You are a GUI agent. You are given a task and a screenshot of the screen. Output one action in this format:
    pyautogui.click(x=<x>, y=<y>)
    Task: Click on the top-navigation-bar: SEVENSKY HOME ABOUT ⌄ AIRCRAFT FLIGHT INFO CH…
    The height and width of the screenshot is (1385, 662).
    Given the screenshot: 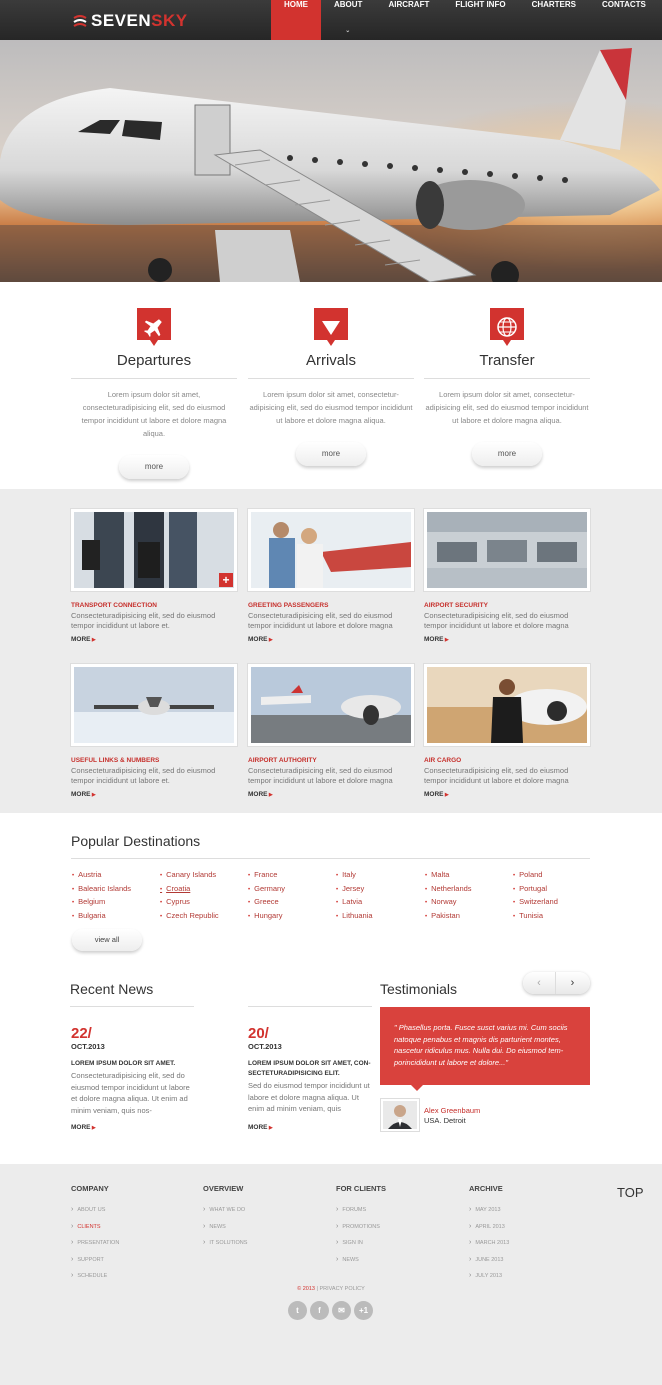 What is the action you would take?
    pyautogui.click(x=331, y=20)
    